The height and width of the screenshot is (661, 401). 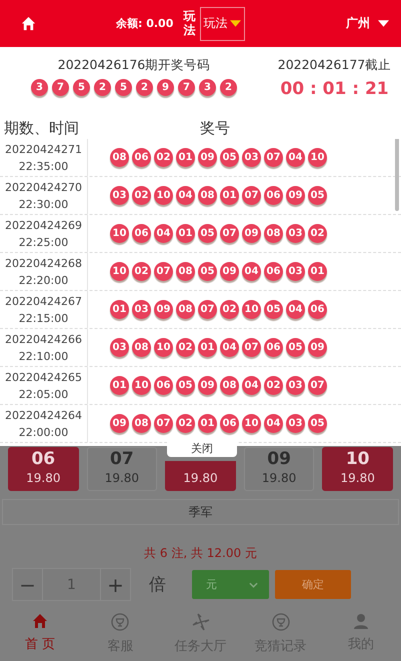 I want to click on number-card: 07 19.80, so click(x=122, y=469).